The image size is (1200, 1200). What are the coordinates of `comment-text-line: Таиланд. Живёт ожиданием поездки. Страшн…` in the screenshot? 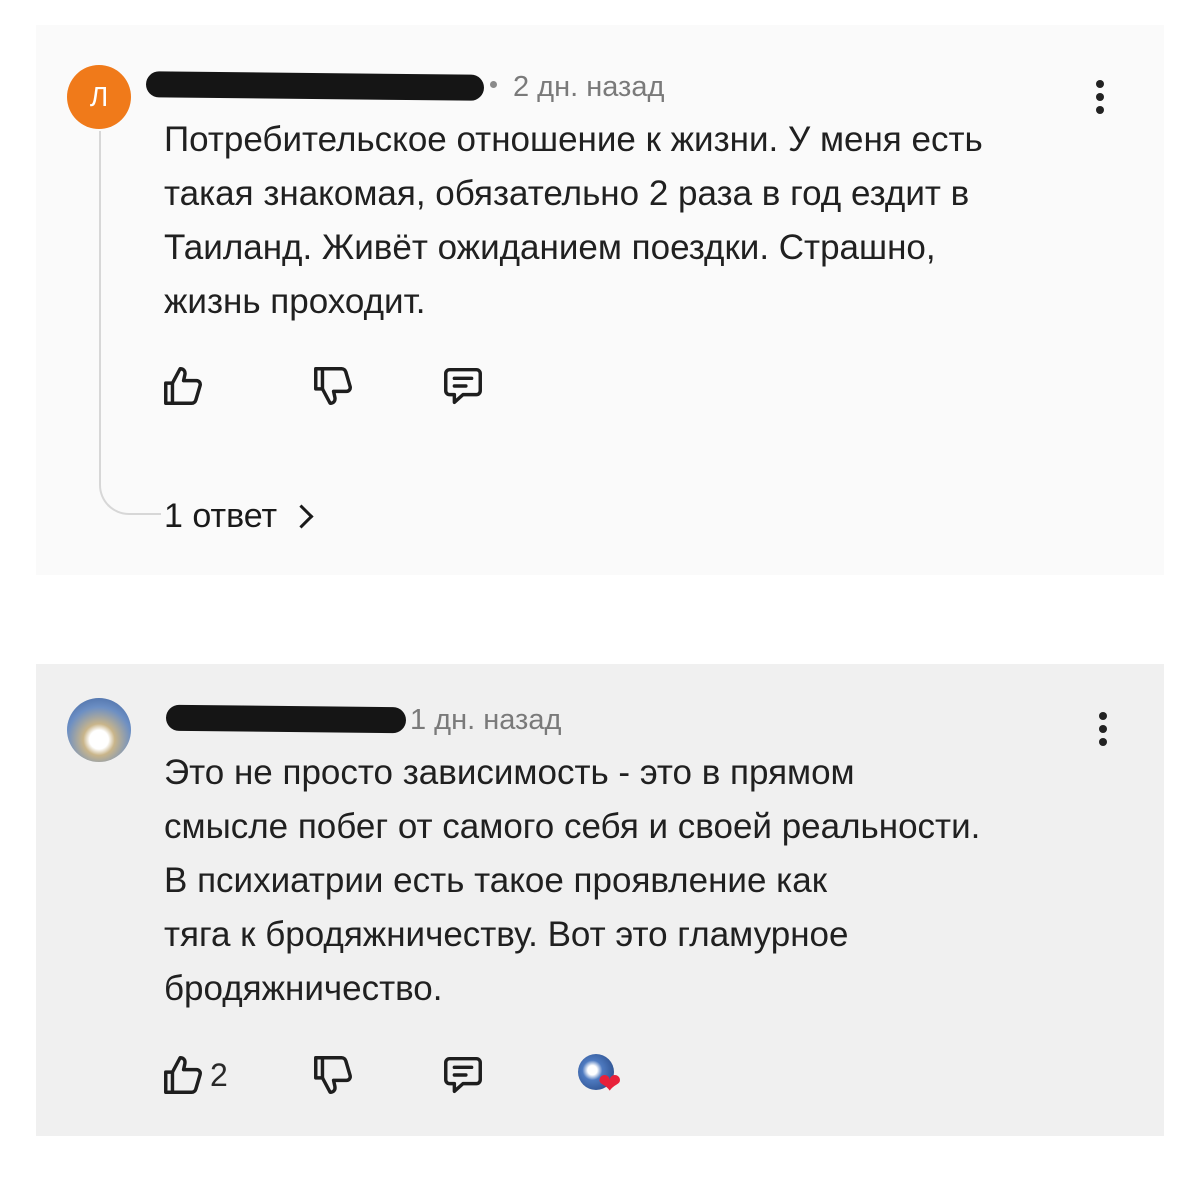 It's located at (550, 247).